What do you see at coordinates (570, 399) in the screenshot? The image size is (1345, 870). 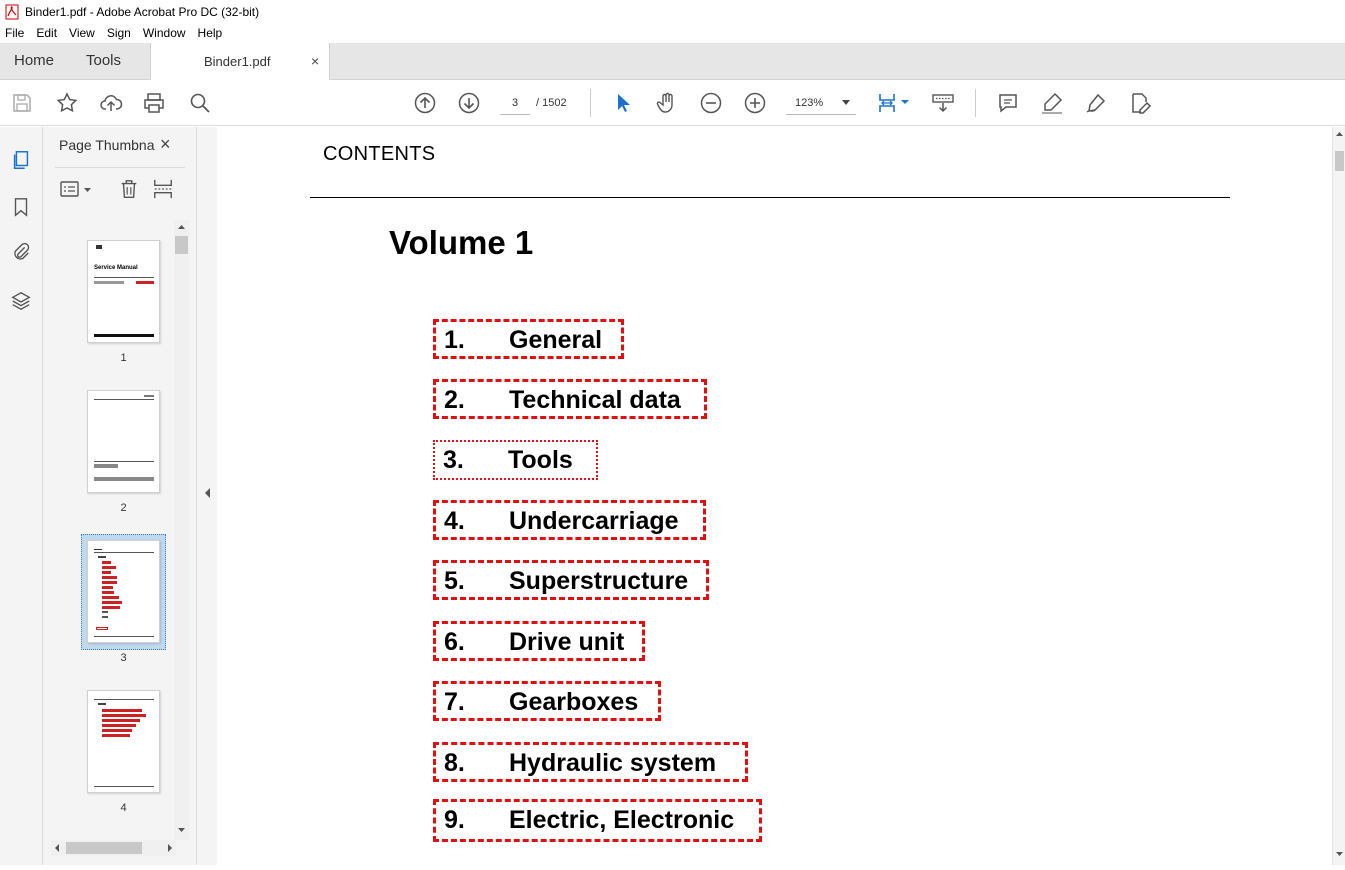 I see `toc-link-technical-data: 2. Technical data` at bounding box center [570, 399].